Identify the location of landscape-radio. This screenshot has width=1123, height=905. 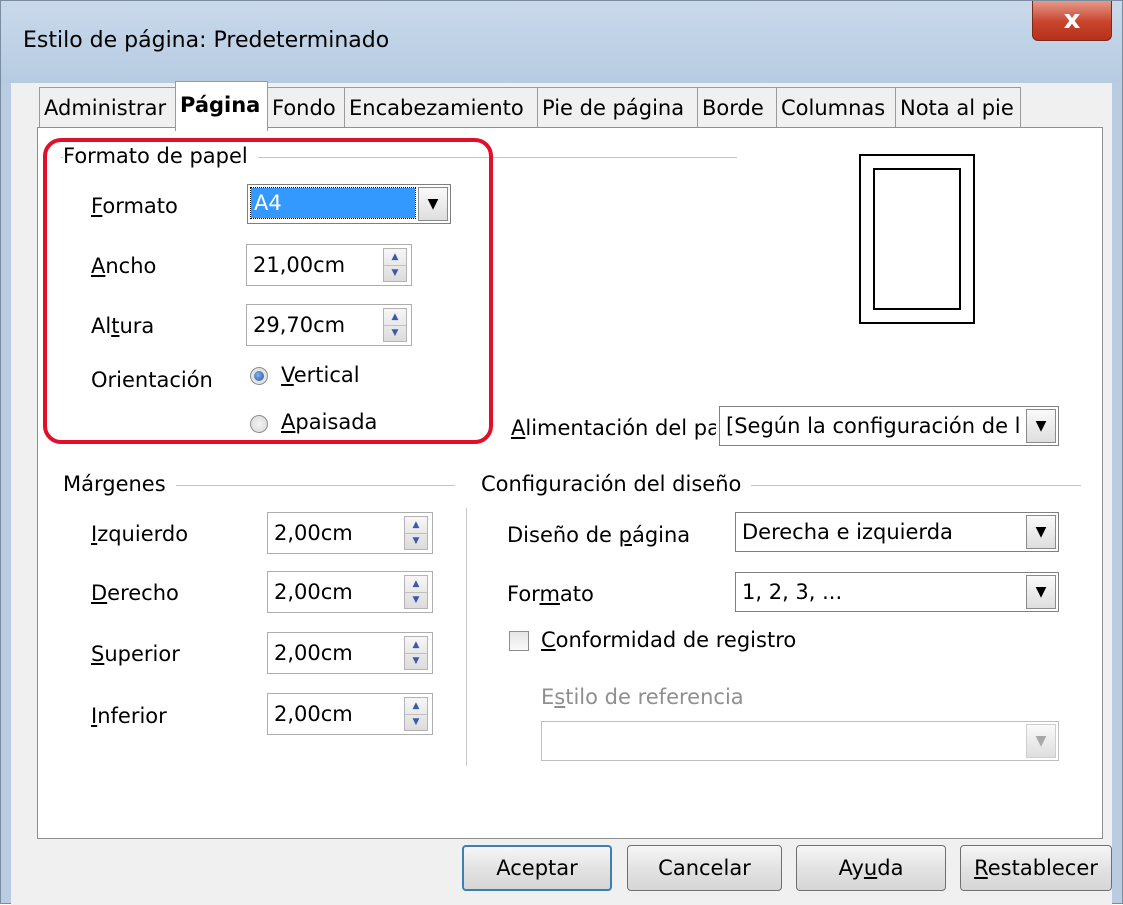
(259, 424).